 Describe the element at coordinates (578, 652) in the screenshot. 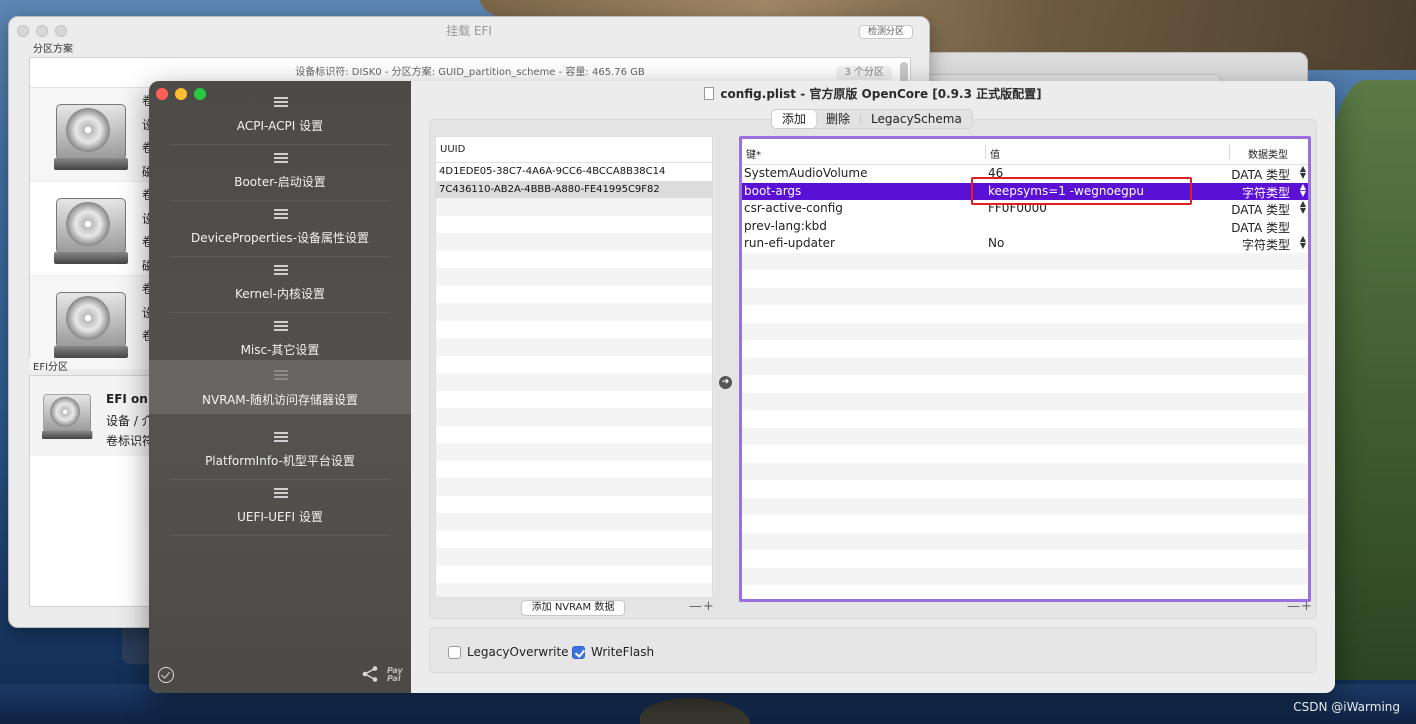

I see `write-flash-checkbox` at that location.